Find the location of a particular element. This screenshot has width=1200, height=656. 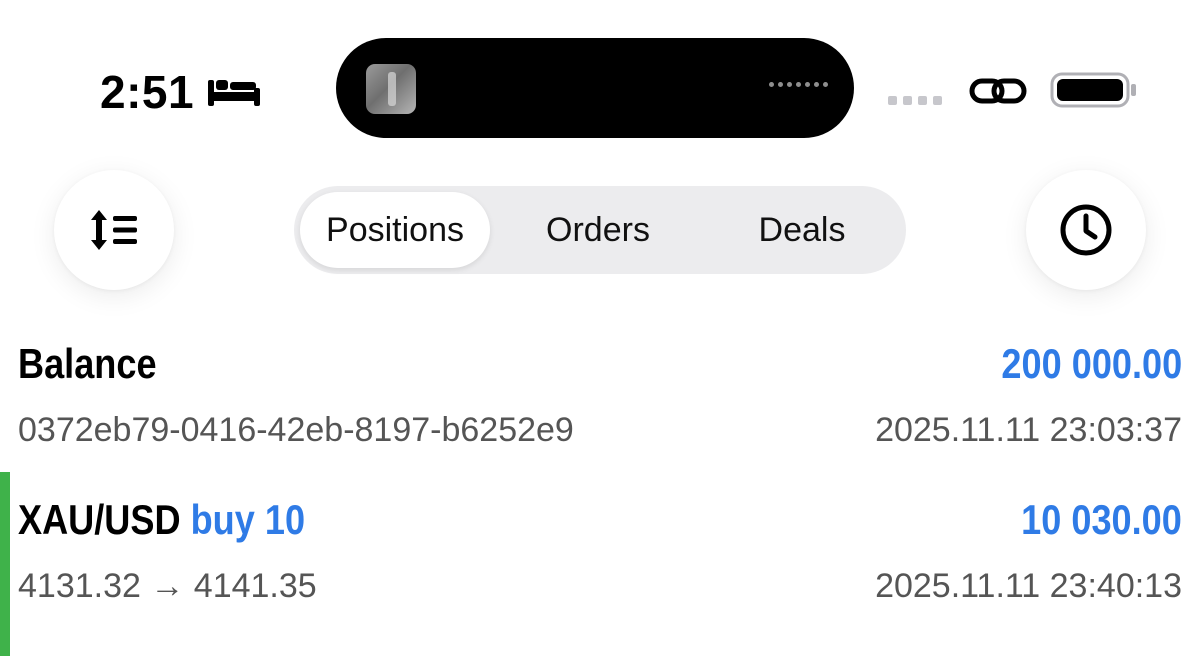

tab-positions: Positions is located at coordinates (395, 230).